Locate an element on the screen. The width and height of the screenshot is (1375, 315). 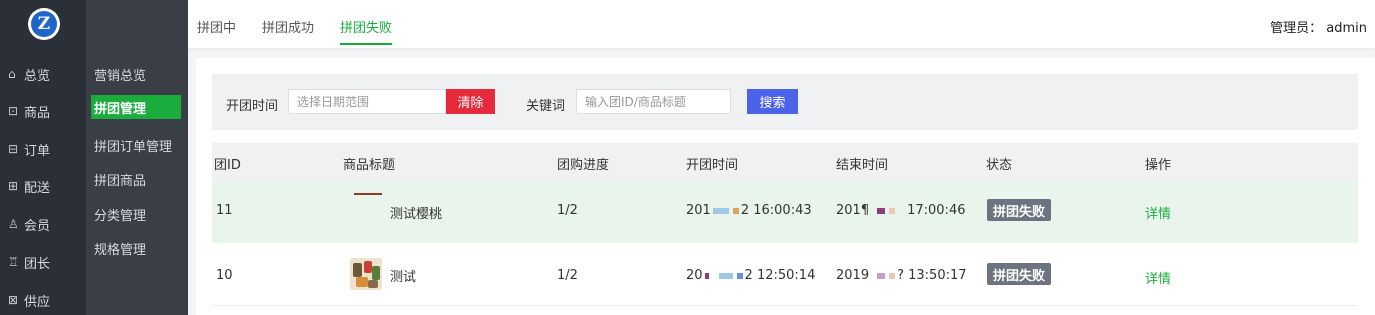
submenu-item-marketing-overview: 营销总览 is located at coordinates (120, 74).